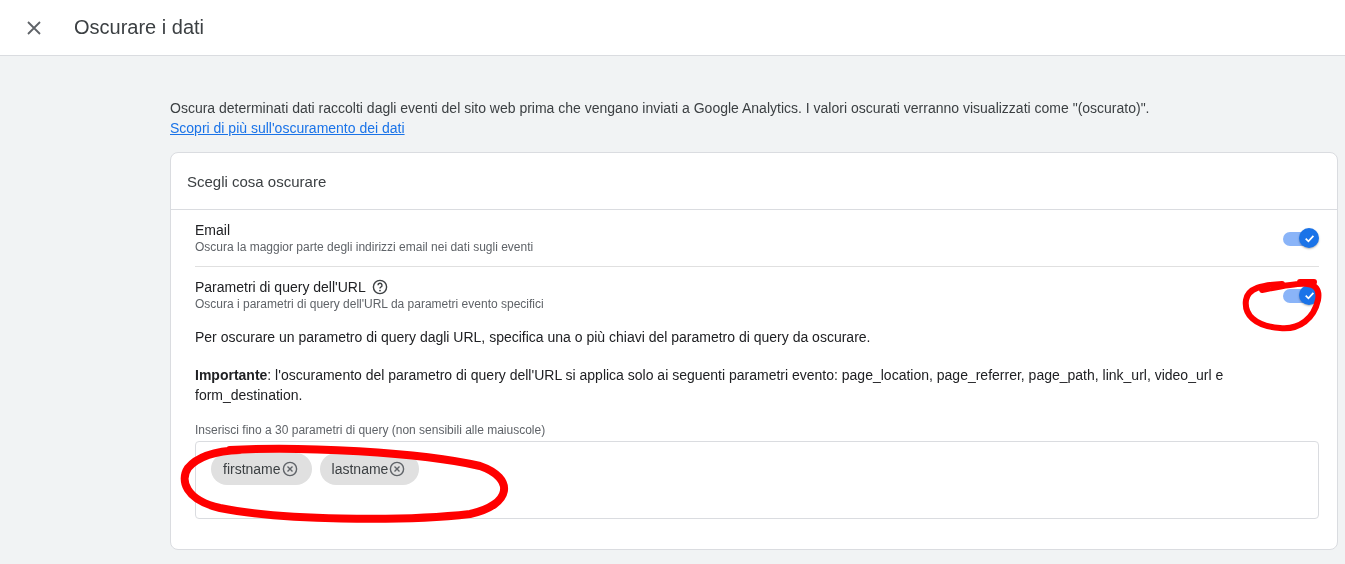 The image size is (1345, 564). I want to click on card-title: Scegli cosa oscurare, so click(257, 181).